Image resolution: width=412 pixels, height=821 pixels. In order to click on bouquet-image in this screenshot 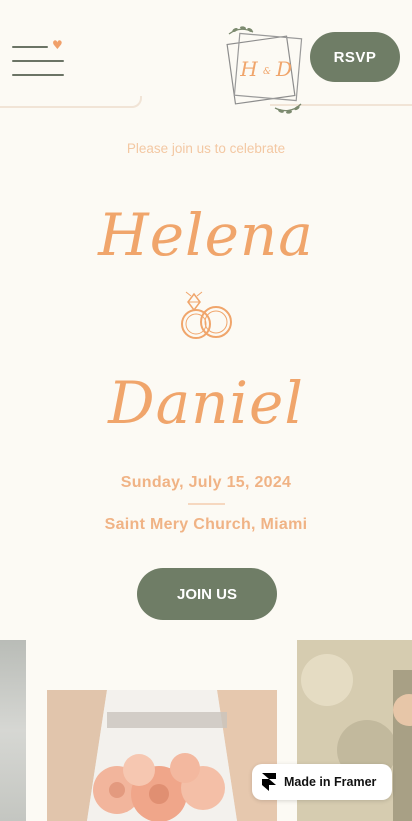, I will do `click(162, 755)`.